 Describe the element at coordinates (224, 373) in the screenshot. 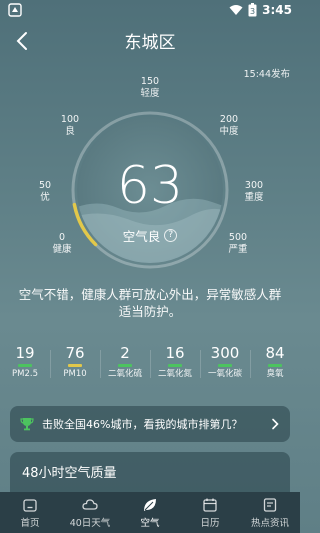

I see `pollutant-name: 一氧化碳` at that location.